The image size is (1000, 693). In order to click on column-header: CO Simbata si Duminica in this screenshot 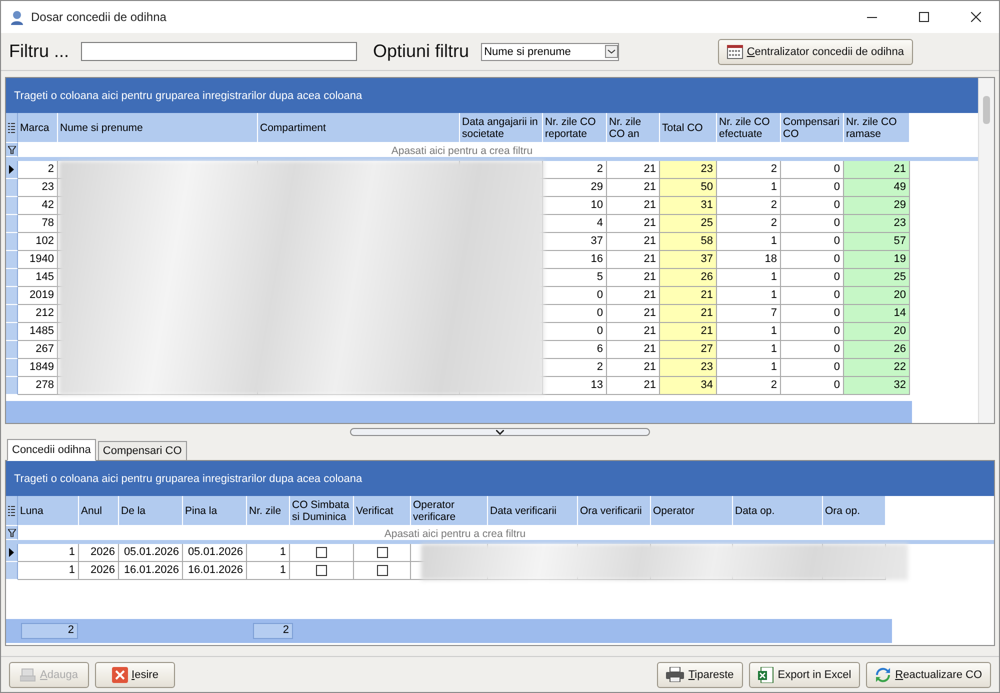, I will do `click(322, 511)`.